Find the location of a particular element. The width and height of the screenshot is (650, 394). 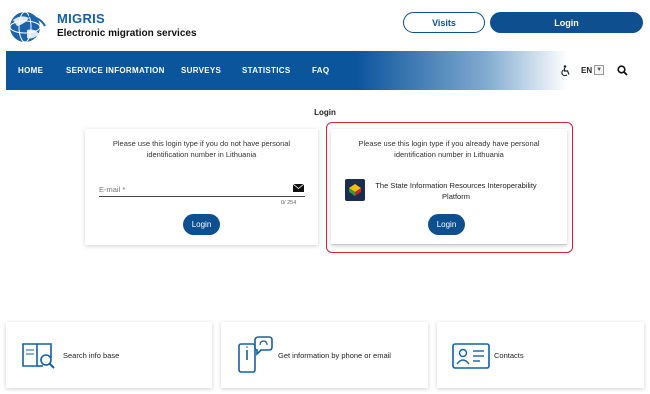

language-selector: EN ▼ is located at coordinates (593, 70).